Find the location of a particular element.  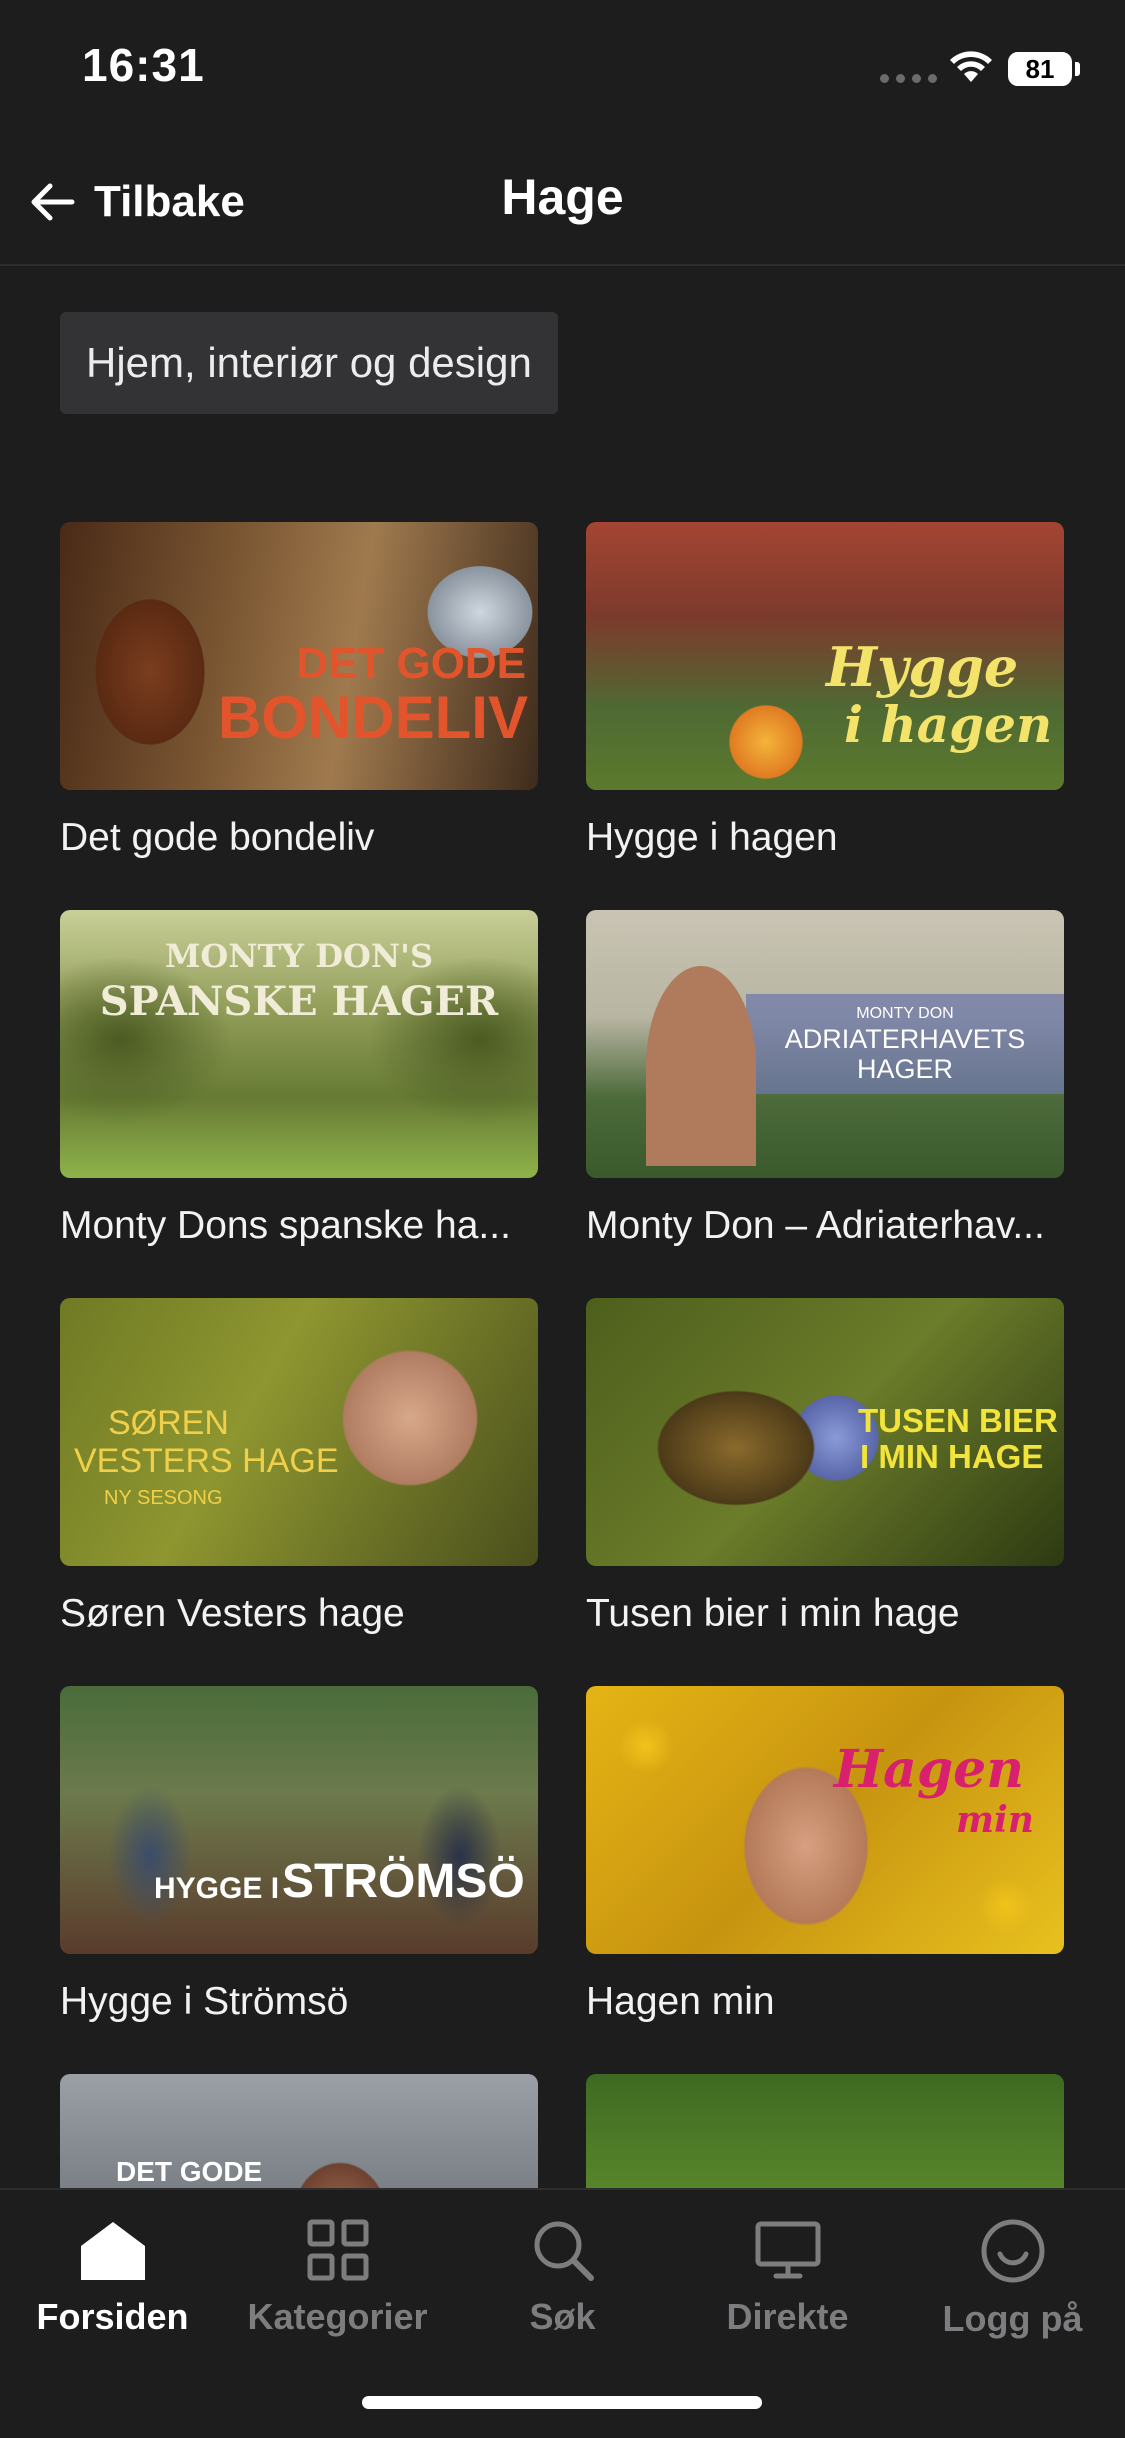

thumbnail-title: min is located at coordinates (995, 1820).